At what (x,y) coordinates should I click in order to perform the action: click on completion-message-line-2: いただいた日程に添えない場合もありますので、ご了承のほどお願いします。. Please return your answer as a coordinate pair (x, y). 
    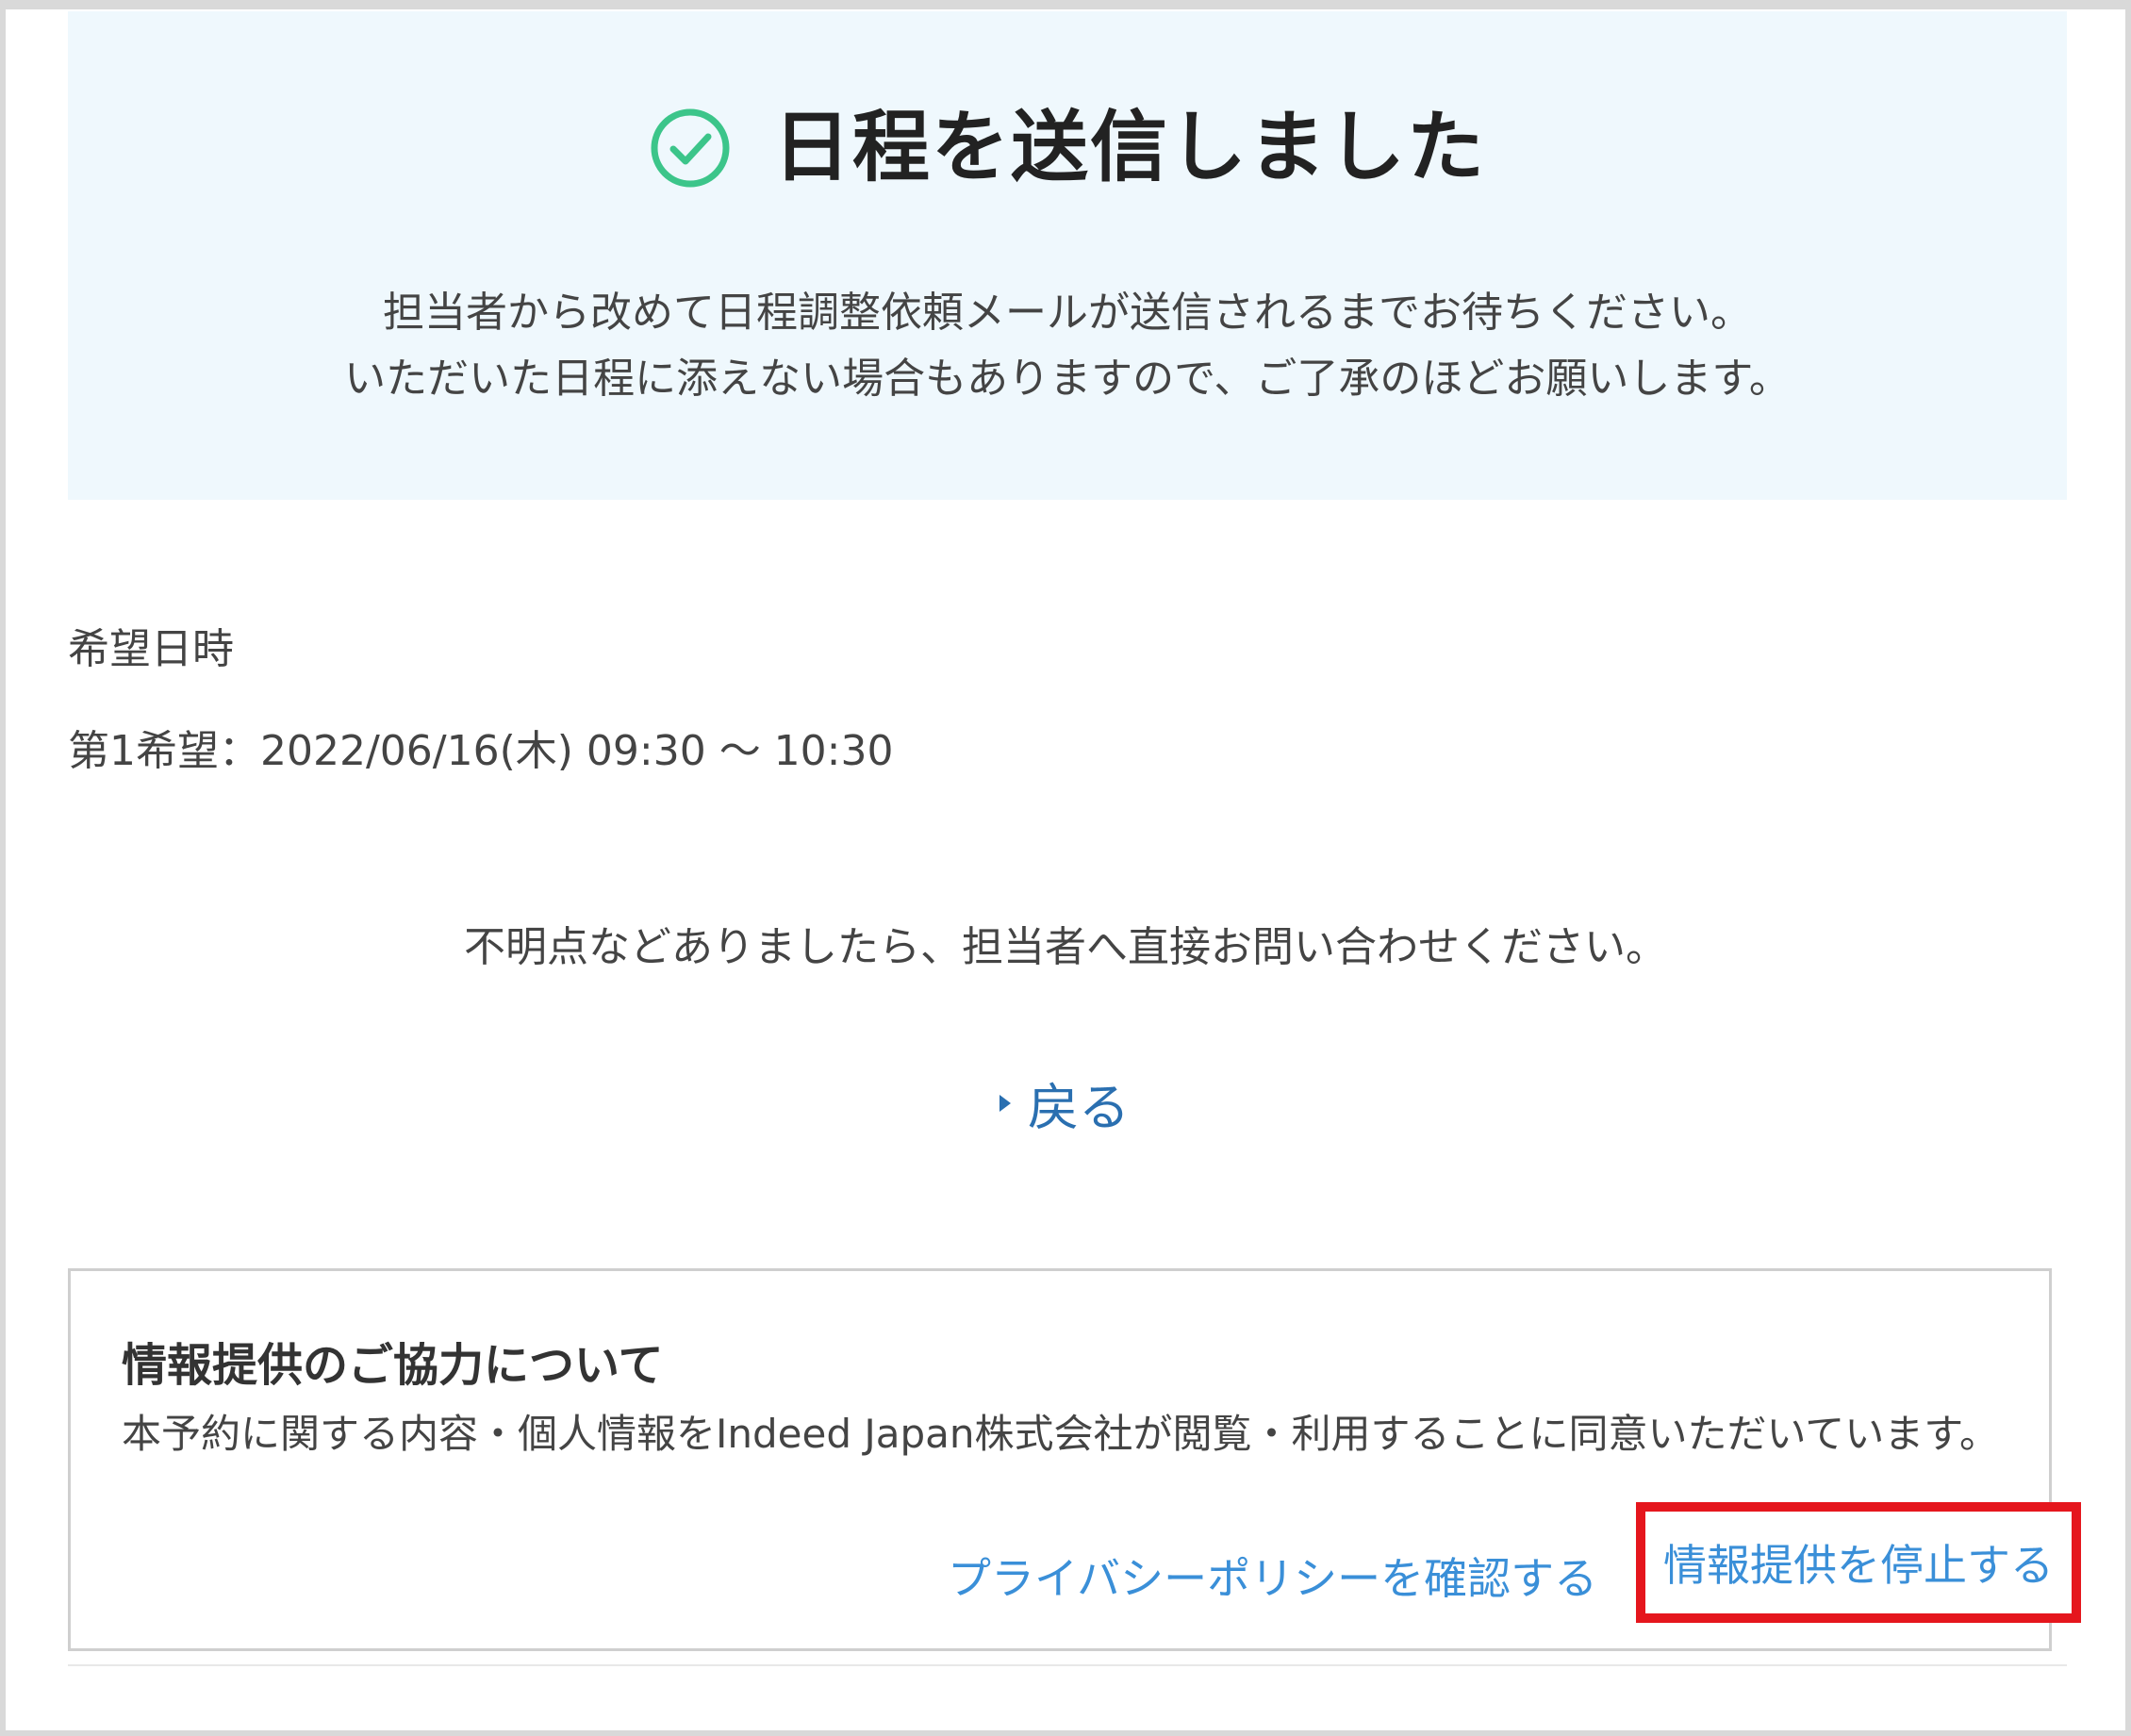
    Looking at the image, I should click on (1068, 379).